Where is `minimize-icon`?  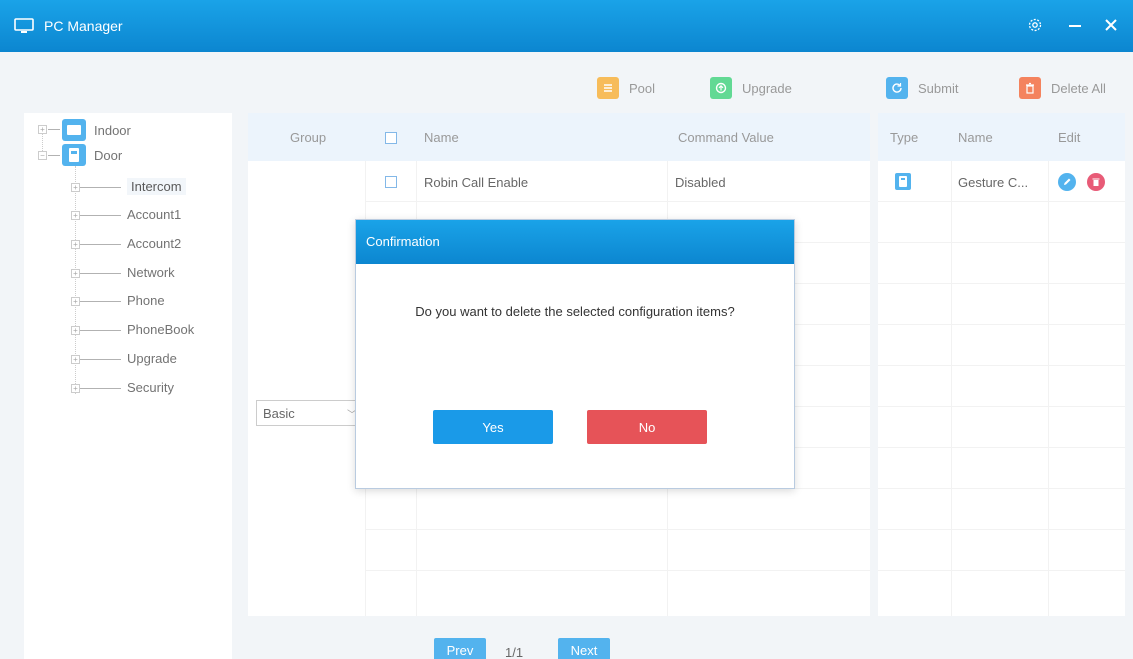 minimize-icon is located at coordinates (1075, 26).